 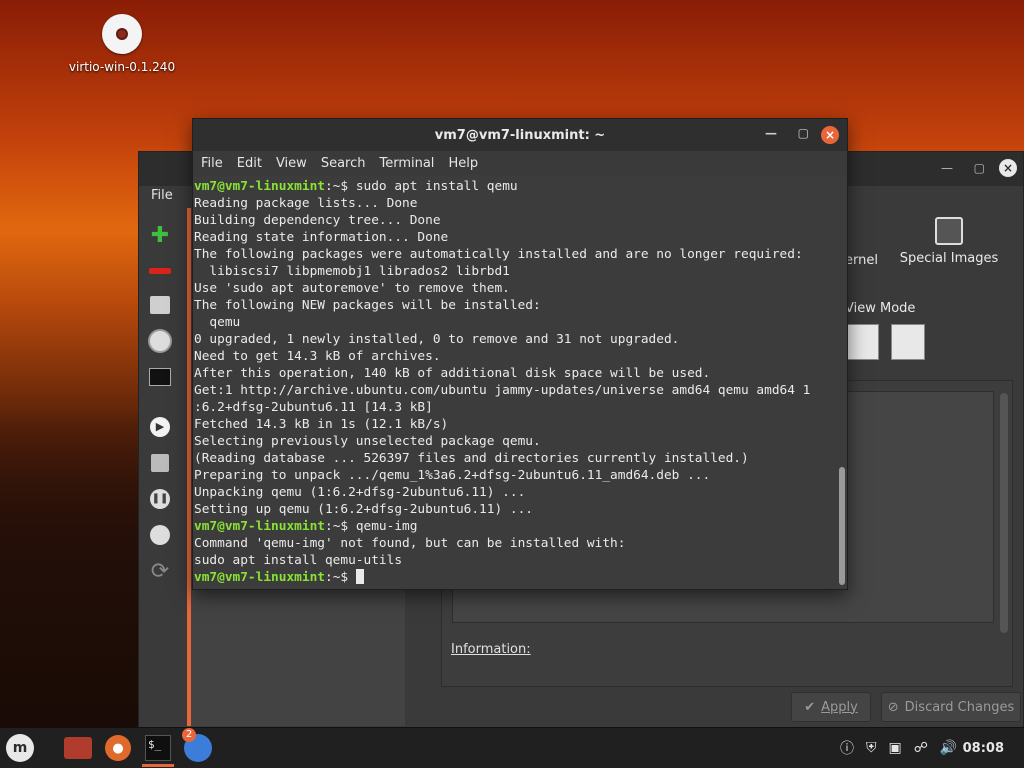 What do you see at coordinates (160, 463) in the screenshot?
I see `save-icon` at bounding box center [160, 463].